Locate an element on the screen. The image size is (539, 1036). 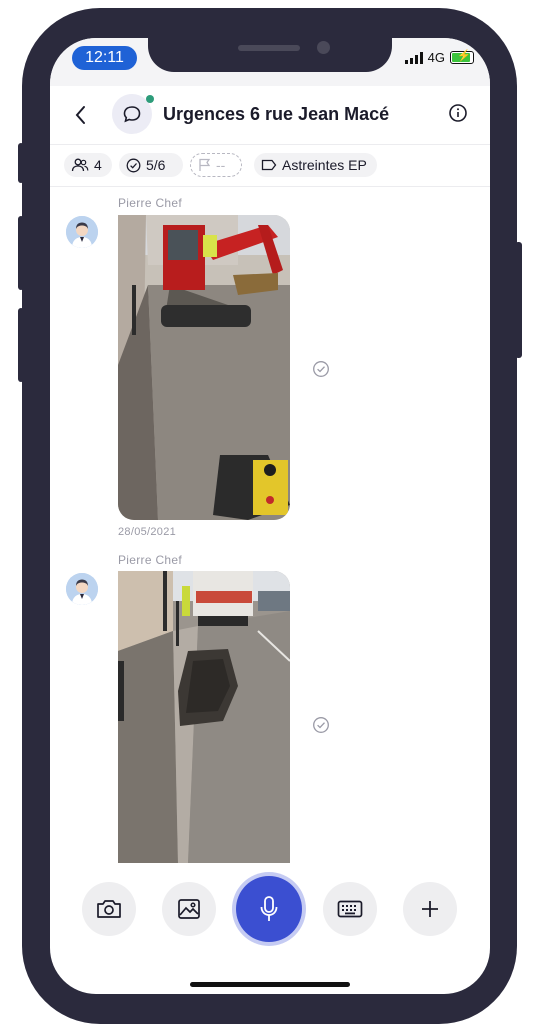
tag-icon is located at coordinates (269, 165).